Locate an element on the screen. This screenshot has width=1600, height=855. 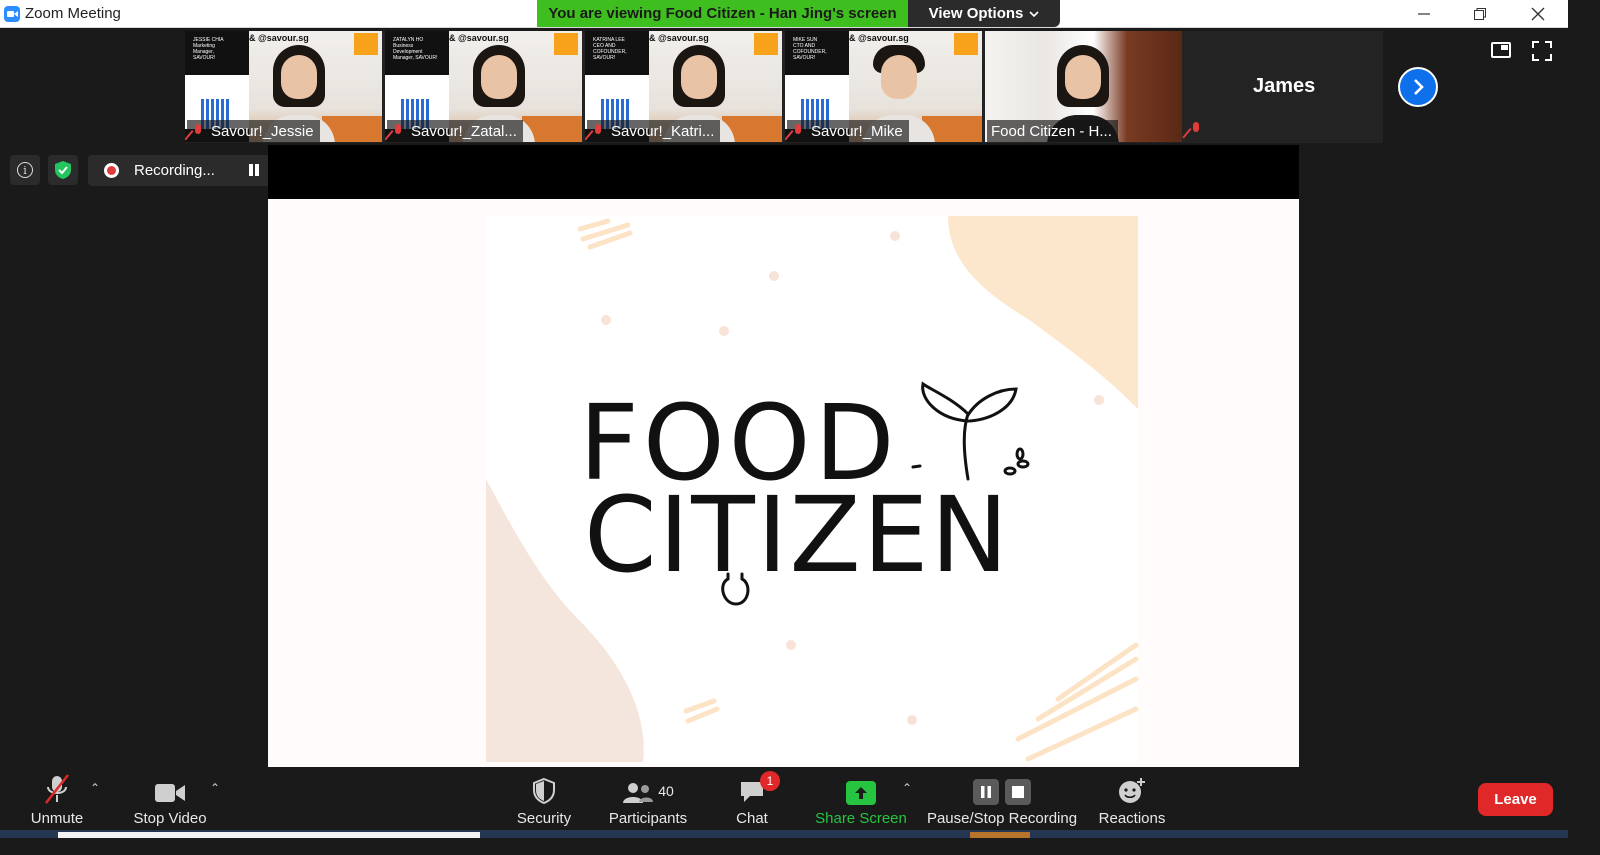
meeting-info-button: i is located at coordinates (25, 170).